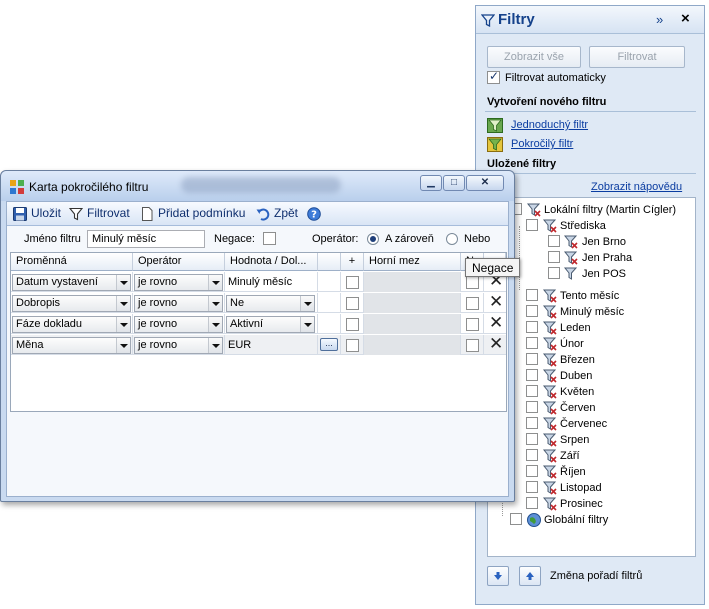  Describe the element at coordinates (477, 239) in the screenshot. I see `or-label: Nebo` at that location.